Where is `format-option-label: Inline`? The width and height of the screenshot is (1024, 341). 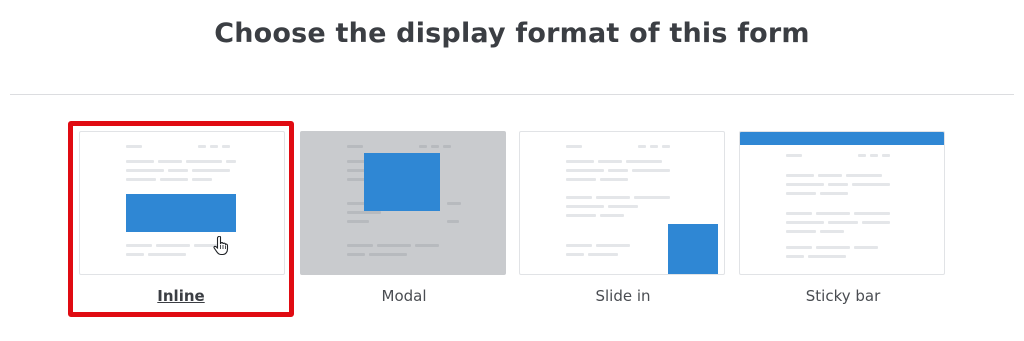
format-option-label: Inline is located at coordinates (181, 296).